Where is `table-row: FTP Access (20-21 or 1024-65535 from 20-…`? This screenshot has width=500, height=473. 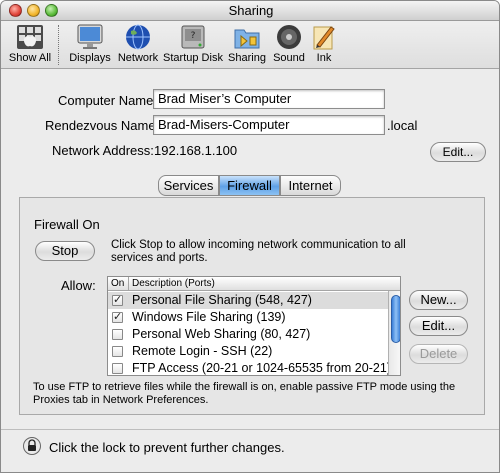
table-row: FTP Access (20-21 or 1024-65535 from 20-… is located at coordinates (249, 367).